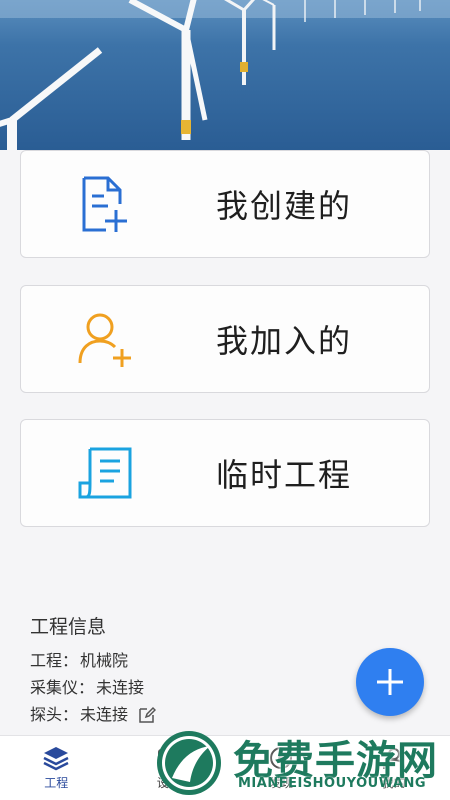 This screenshot has height=800, width=450. I want to click on tab-discover: 发现, so click(281, 768).